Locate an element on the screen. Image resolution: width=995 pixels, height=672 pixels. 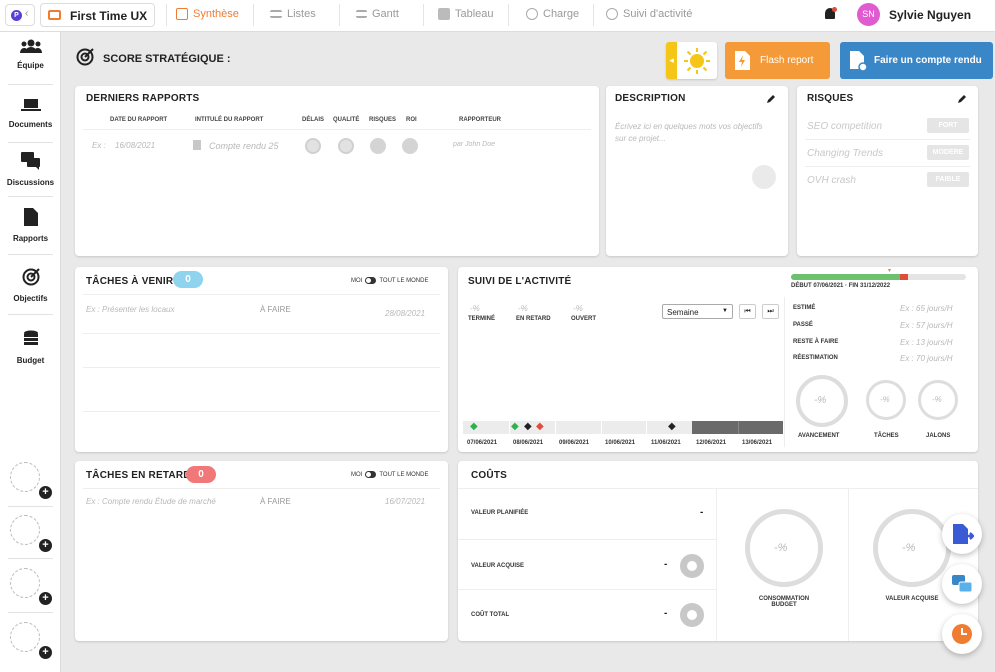
cost-indicator-icon is located at coordinates (692, 566).